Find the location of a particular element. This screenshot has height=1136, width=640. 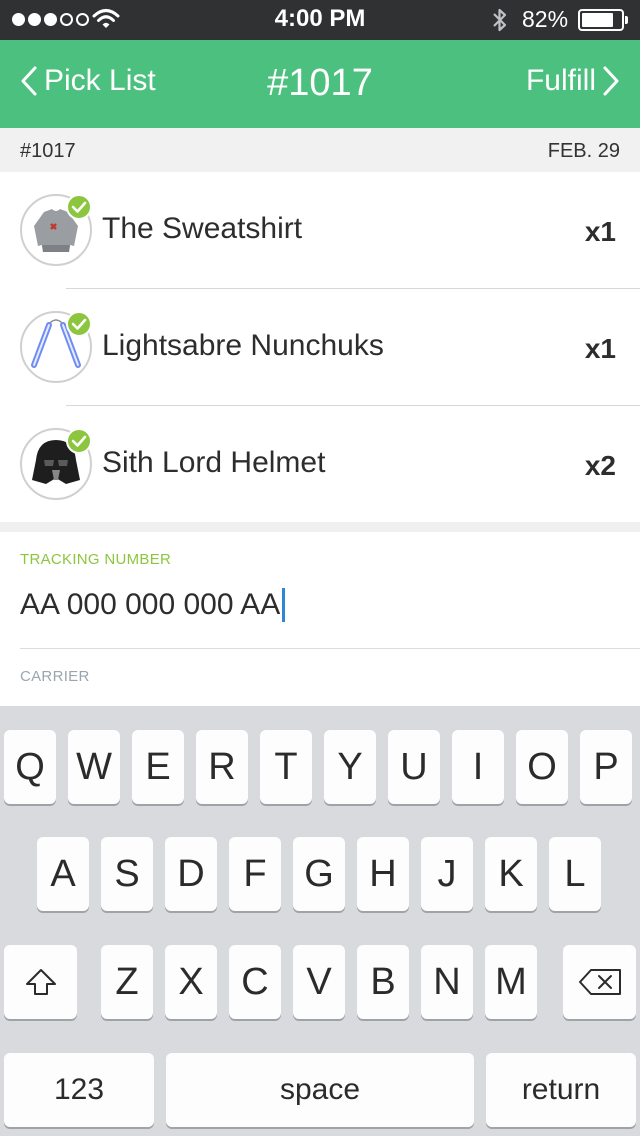

text-cursor is located at coordinates (284, 605).